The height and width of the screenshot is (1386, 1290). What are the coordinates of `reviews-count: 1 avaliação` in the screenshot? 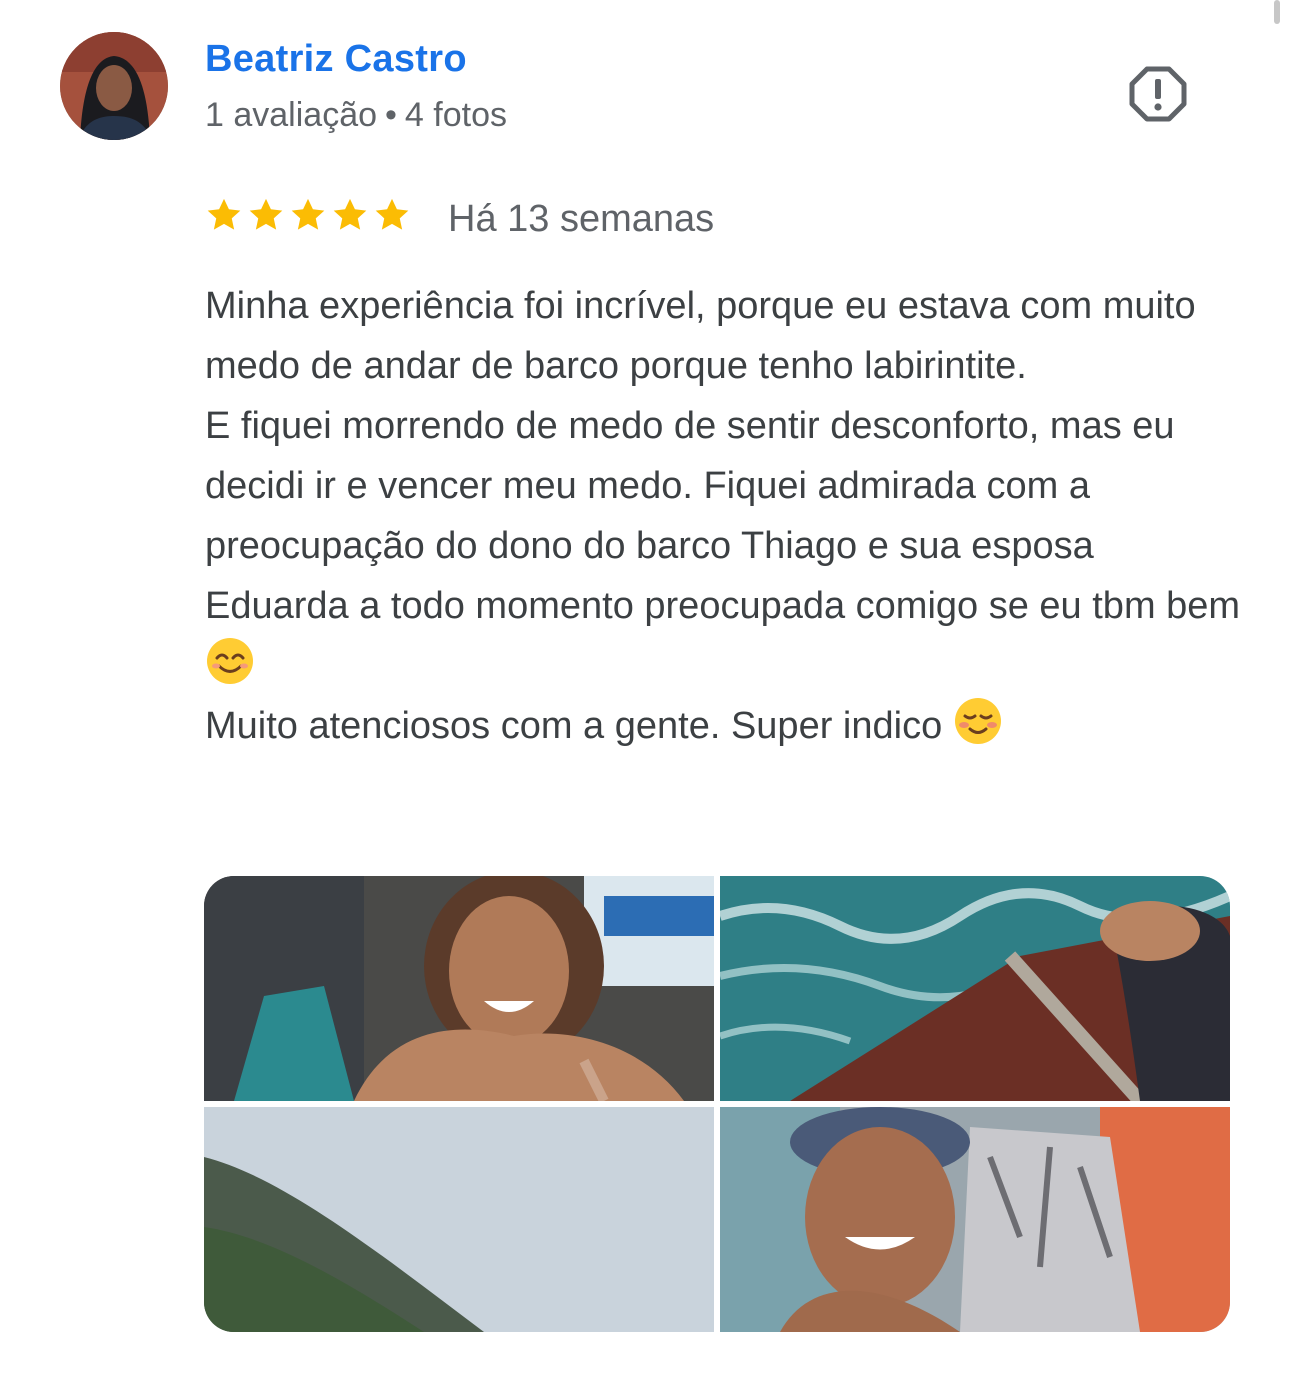 It's located at (291, 115).